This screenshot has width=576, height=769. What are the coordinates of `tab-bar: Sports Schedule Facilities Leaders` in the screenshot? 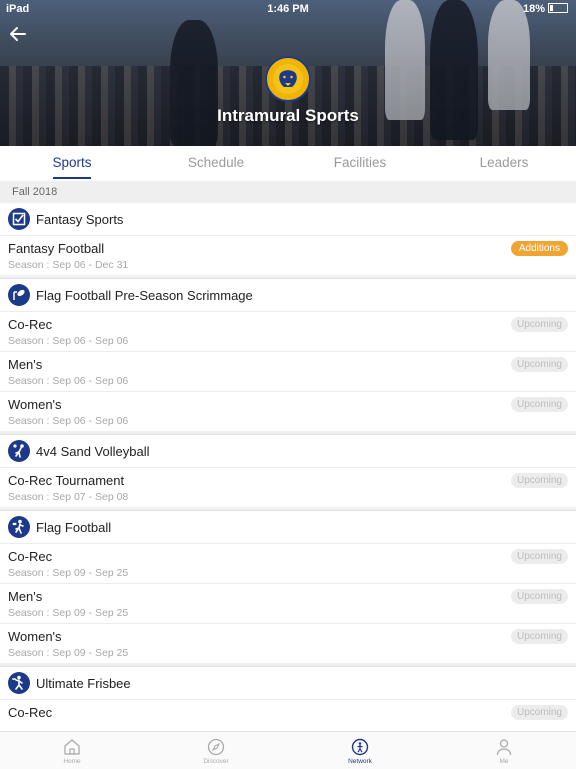 It's located at (288, 164).